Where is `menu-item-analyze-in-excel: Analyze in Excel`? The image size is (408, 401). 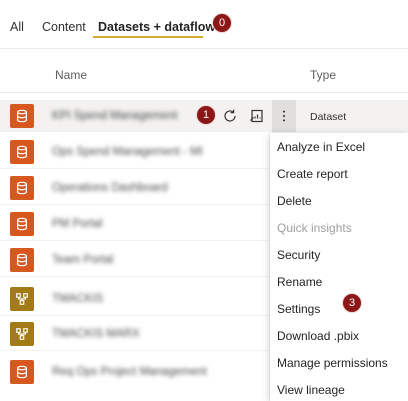 menu-item-analyze-in-excel: Analyze in Excel is located at coordinates (339, 147).